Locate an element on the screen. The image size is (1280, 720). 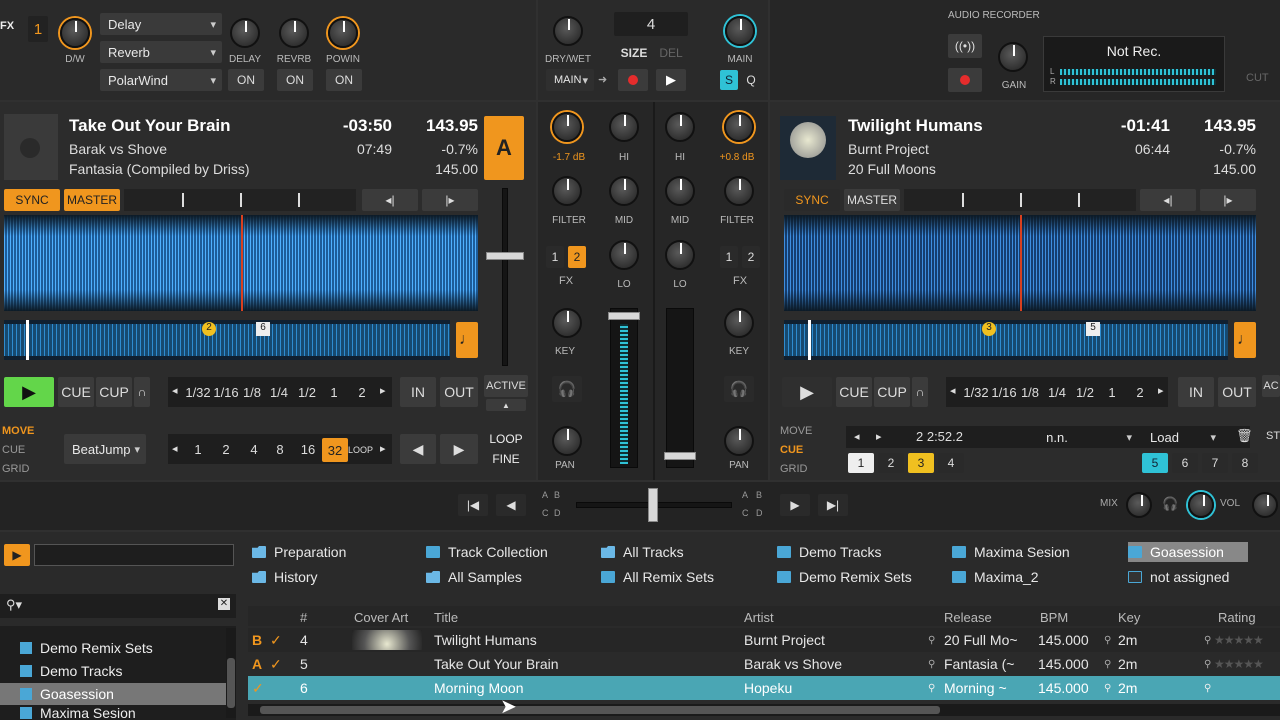
volume-b-cap is located at coordinates (680, 456).